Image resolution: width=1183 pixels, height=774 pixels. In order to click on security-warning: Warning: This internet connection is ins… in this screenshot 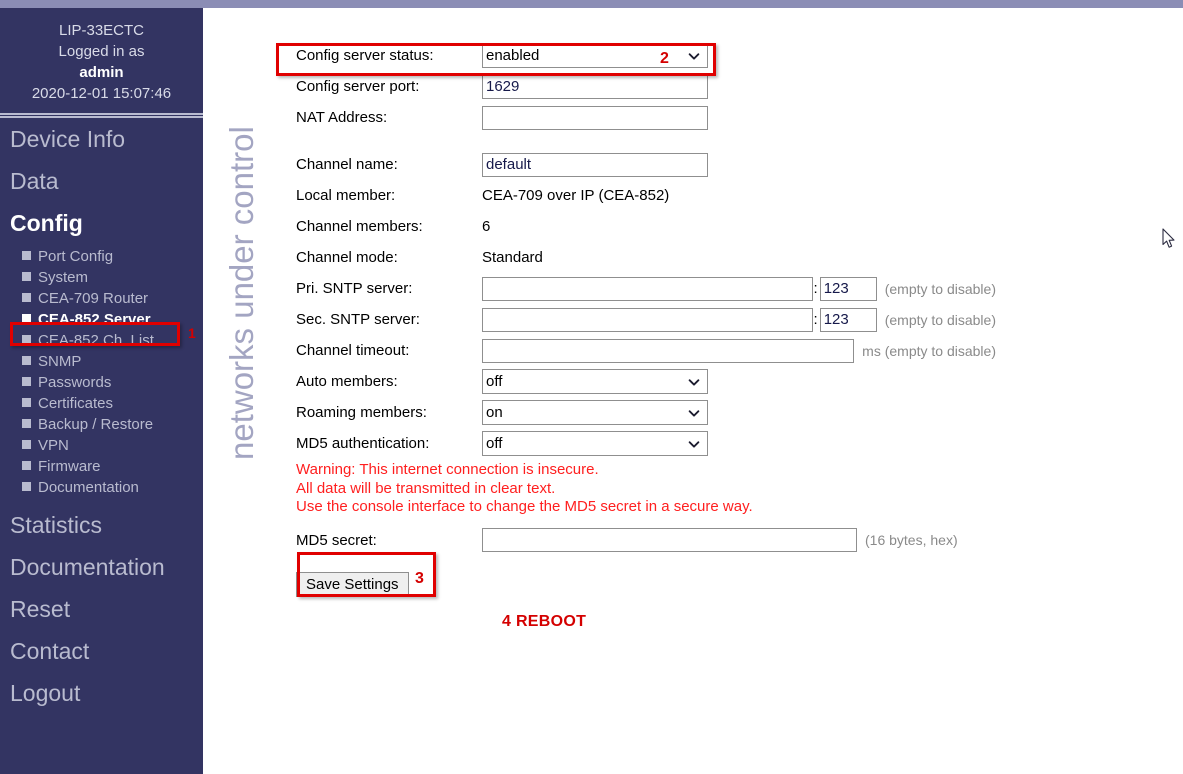, I will do `click(646, 489)`.